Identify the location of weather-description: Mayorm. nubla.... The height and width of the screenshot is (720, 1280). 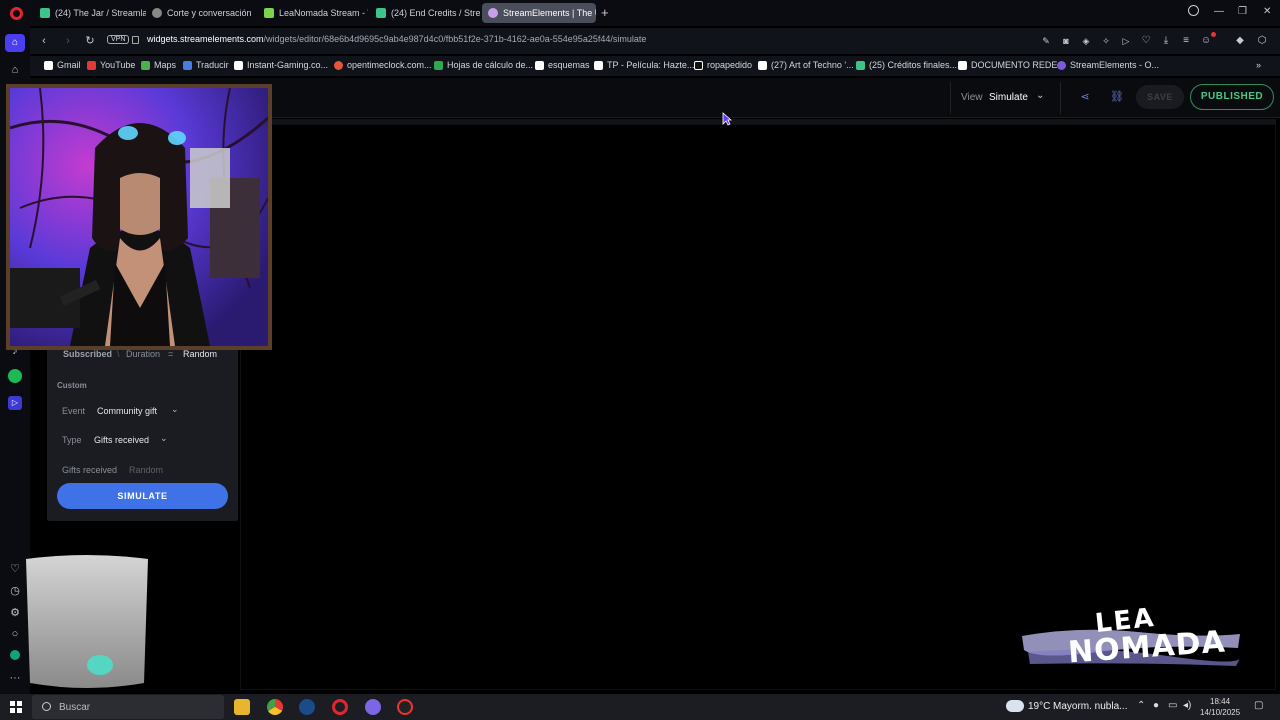
(1090, 706).